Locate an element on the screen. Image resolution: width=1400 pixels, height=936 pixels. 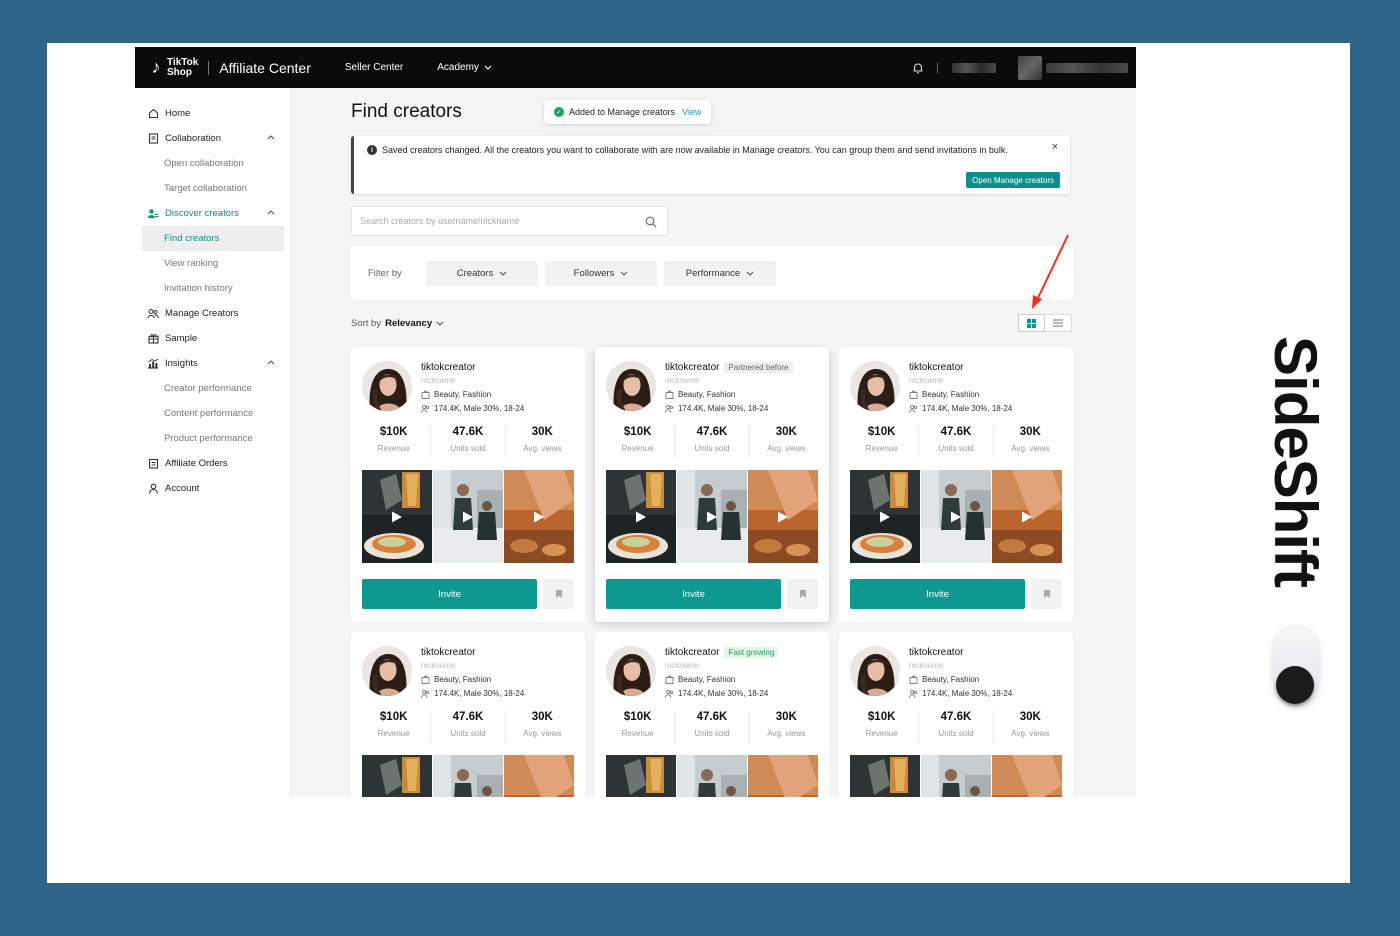
revenue-label: Revenue is located at coordinates (393, 448).